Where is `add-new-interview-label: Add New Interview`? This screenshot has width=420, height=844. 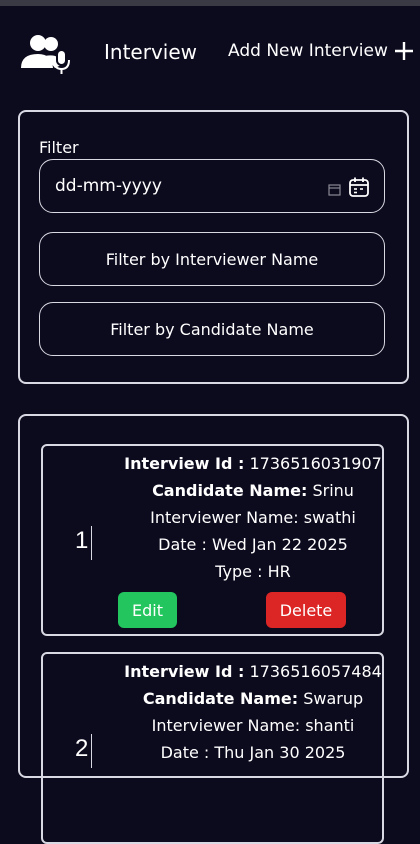
add-new-interview-label: Add New Interview is located at coordinates (308, 51).